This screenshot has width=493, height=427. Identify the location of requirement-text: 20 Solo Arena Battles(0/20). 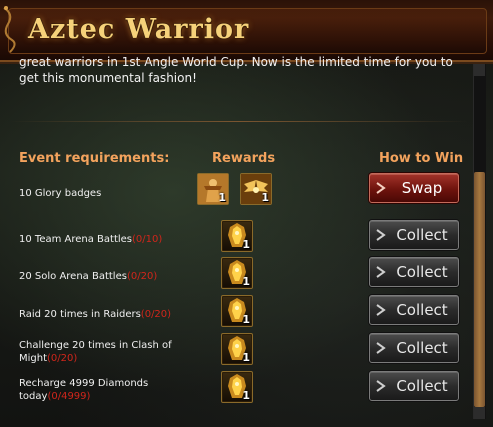
(109, 276).